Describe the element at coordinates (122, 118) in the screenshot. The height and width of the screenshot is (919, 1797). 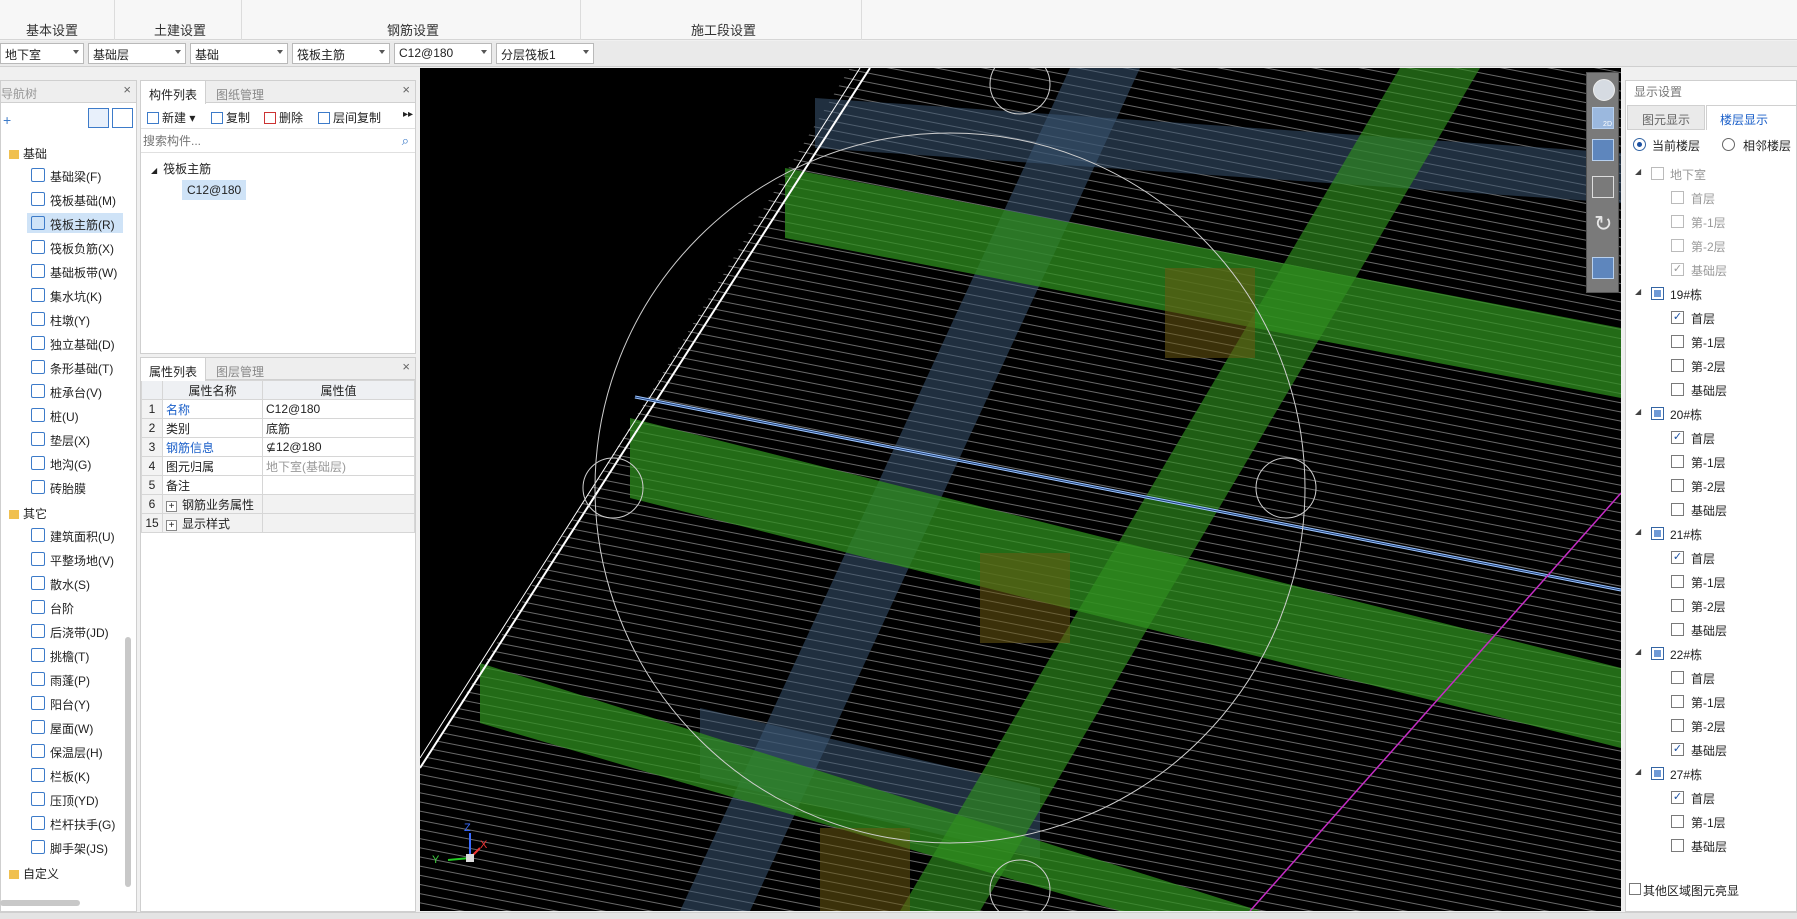
I see `detail-view-icon` at that location.